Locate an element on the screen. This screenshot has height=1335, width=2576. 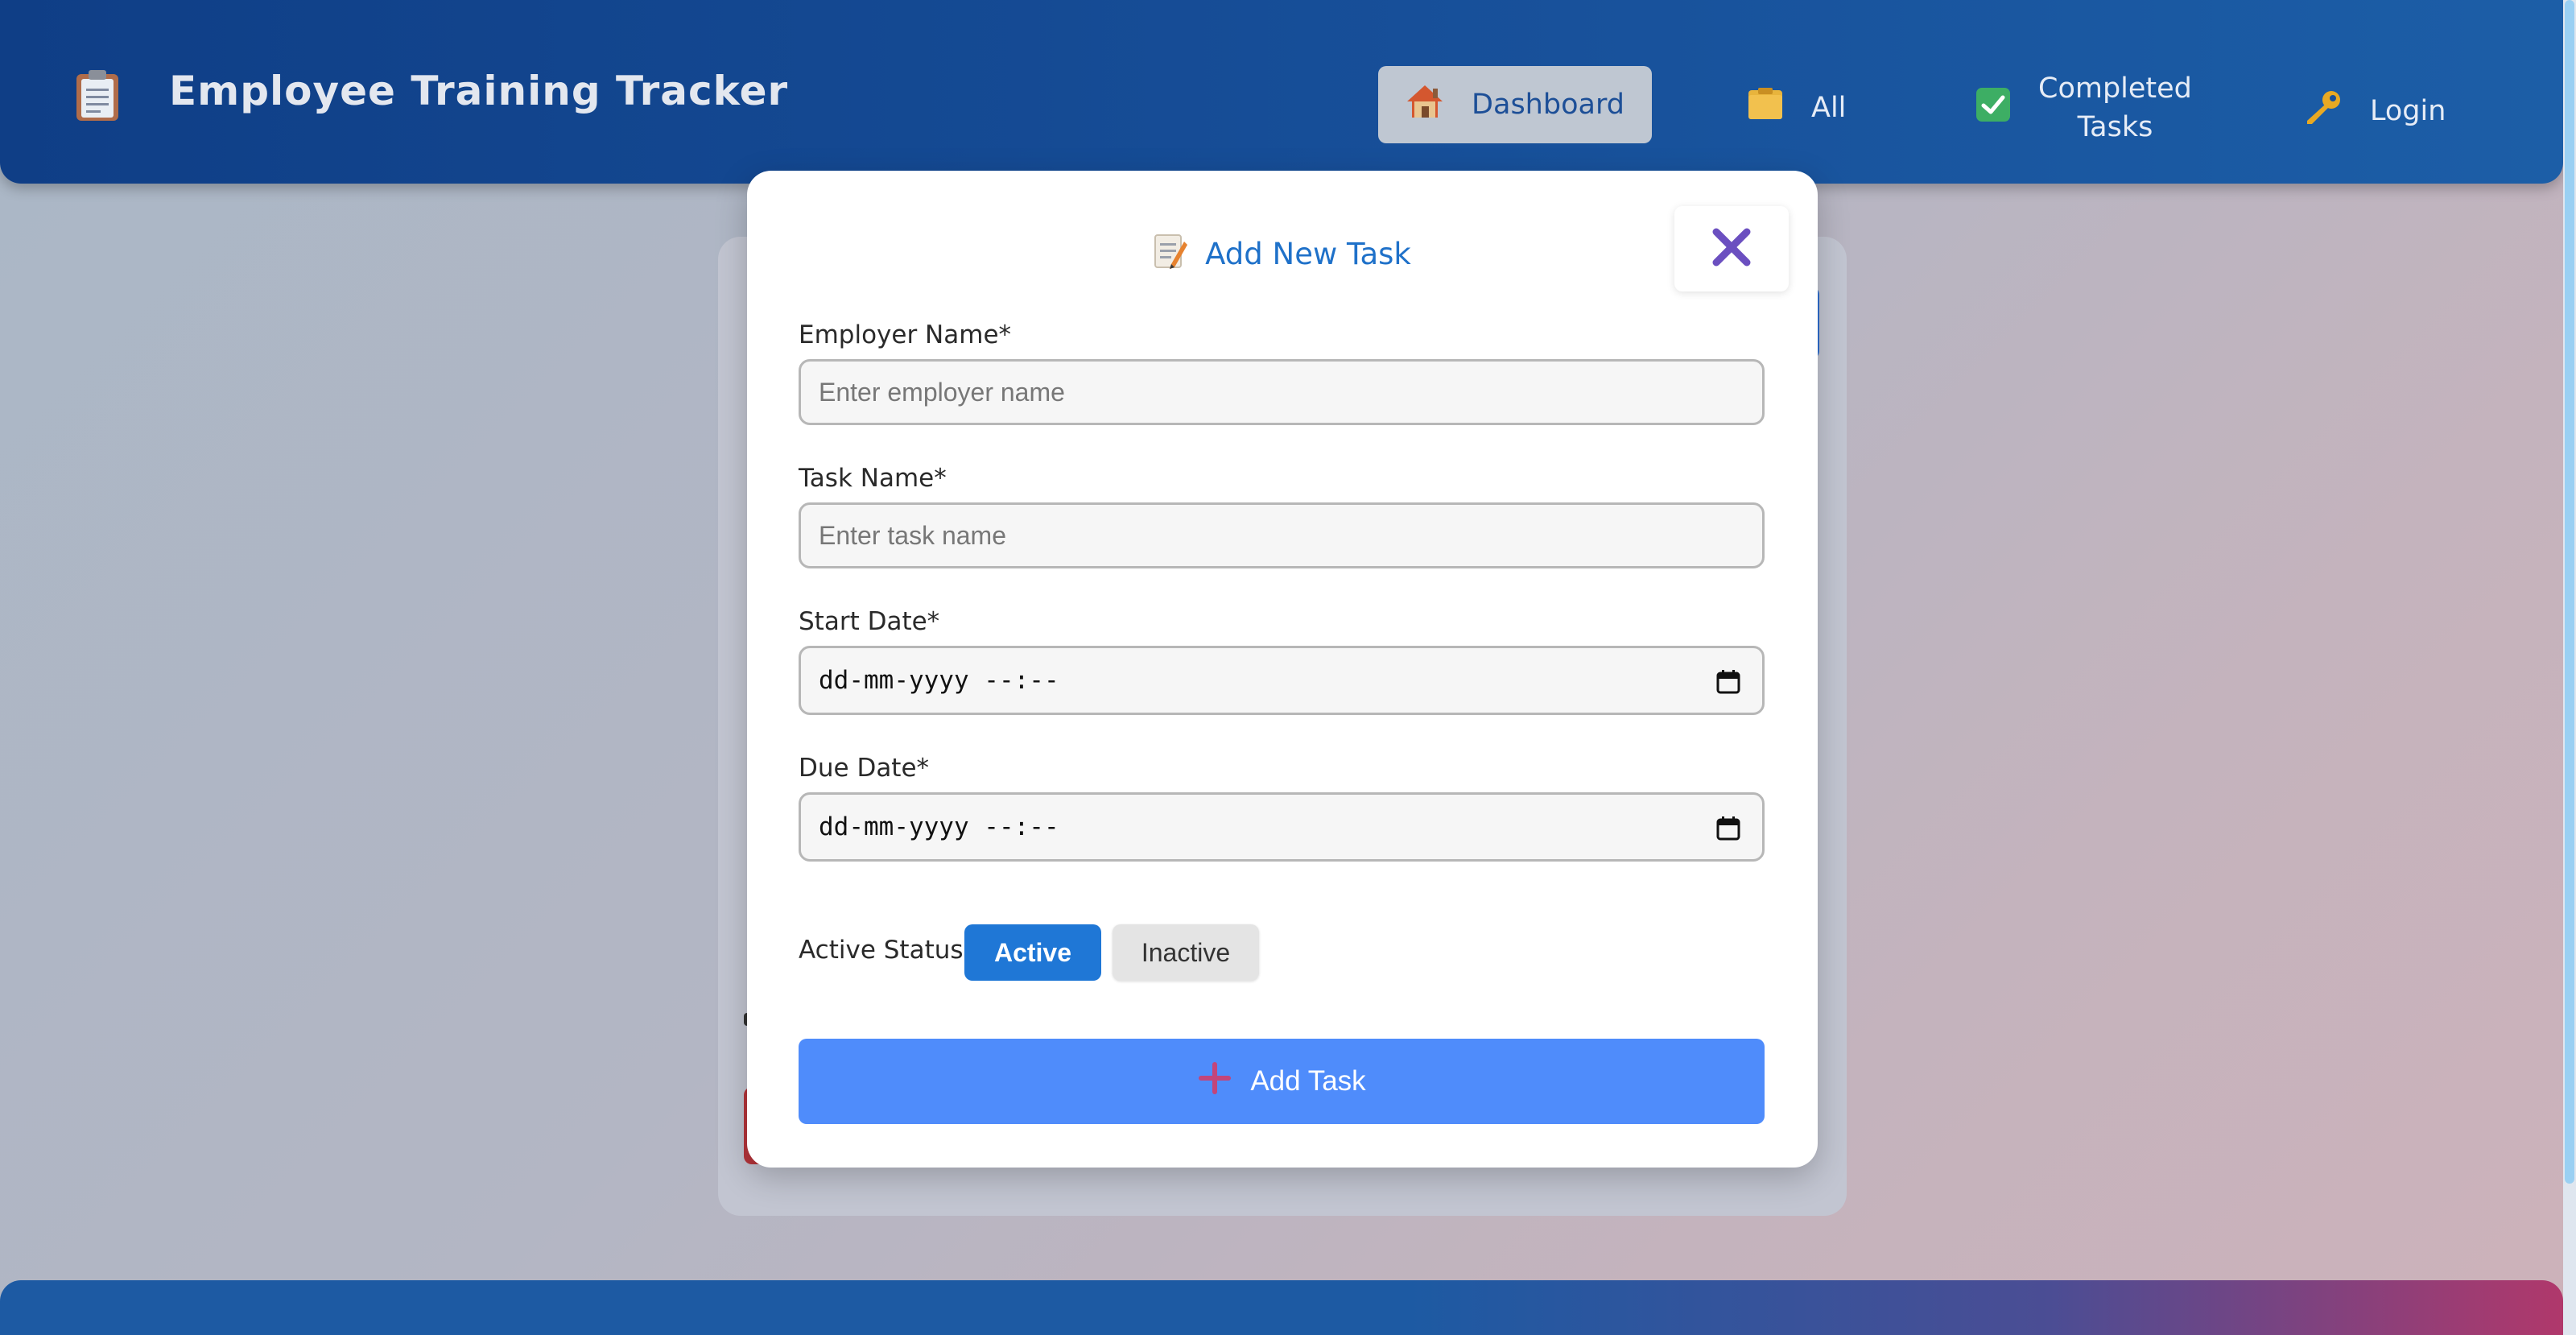
active-status-label: Active Status: is located at coordinates (885, 950).